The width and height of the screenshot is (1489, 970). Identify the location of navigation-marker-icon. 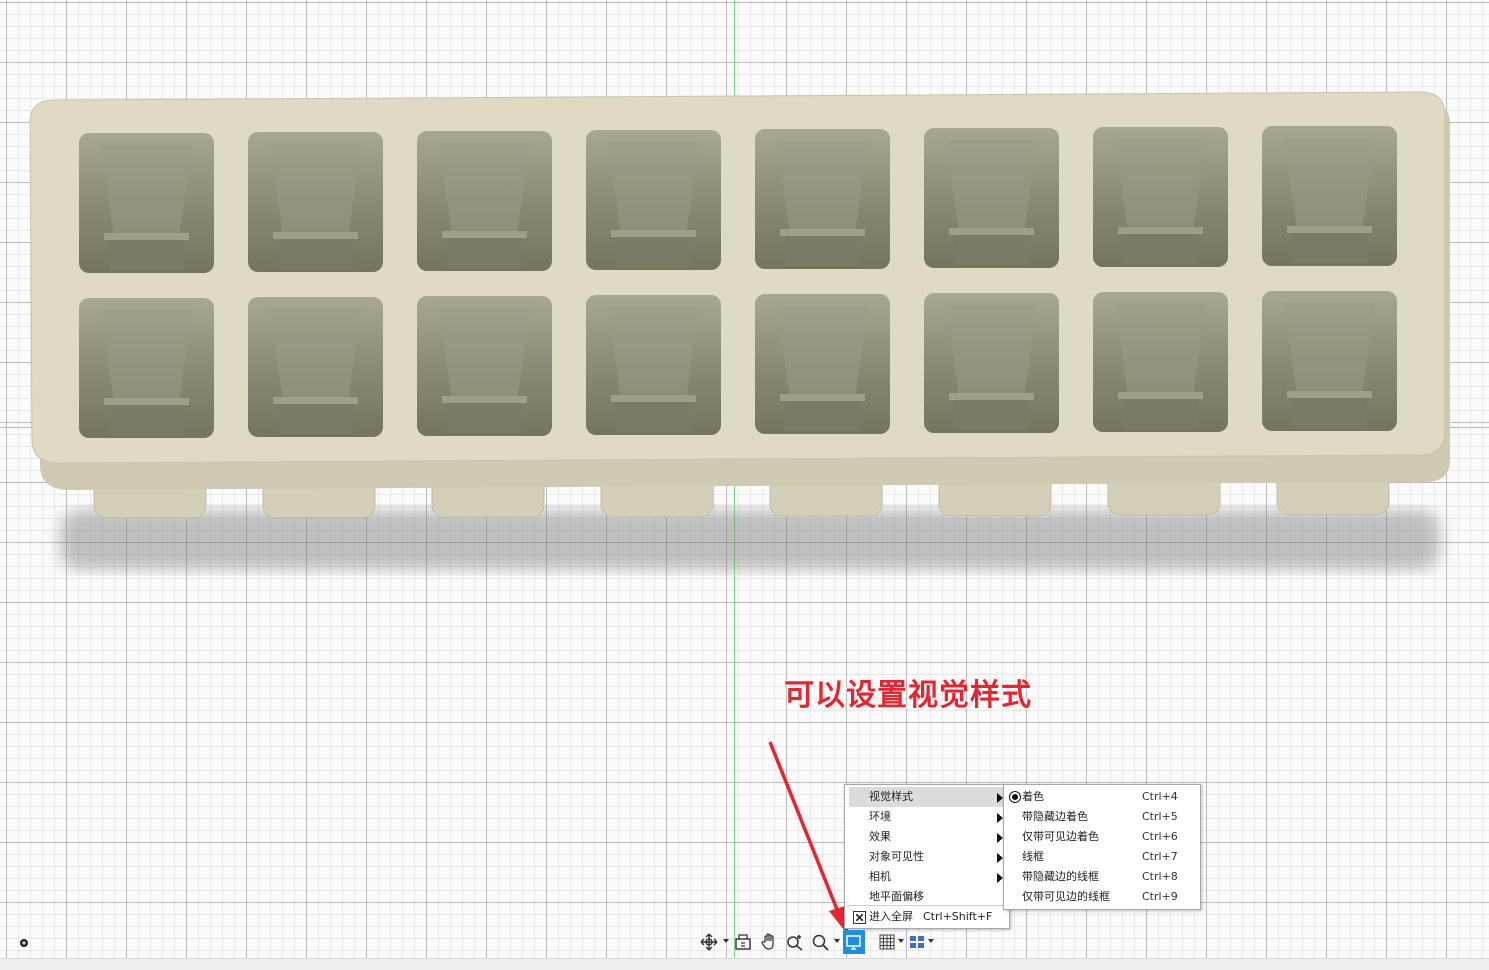
(25, 942).